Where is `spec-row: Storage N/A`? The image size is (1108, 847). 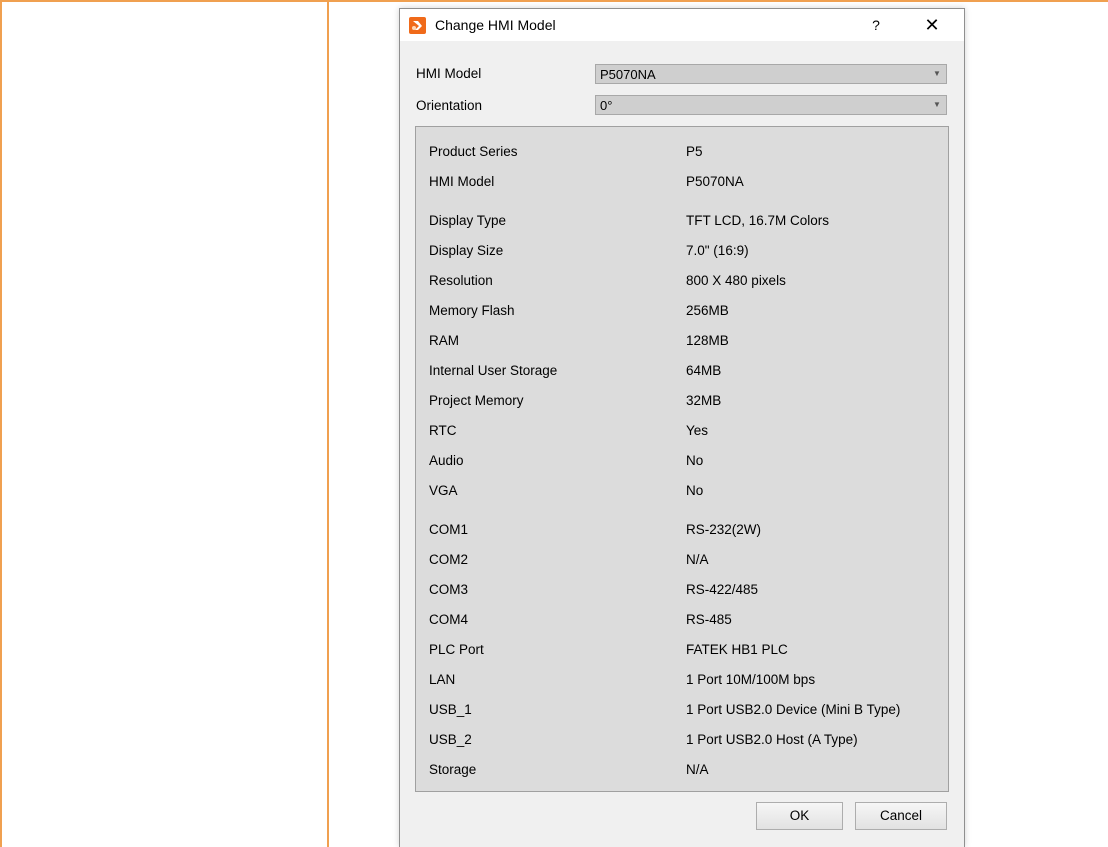 spec-row: Storage N/A is located at coordinates (682, 773).